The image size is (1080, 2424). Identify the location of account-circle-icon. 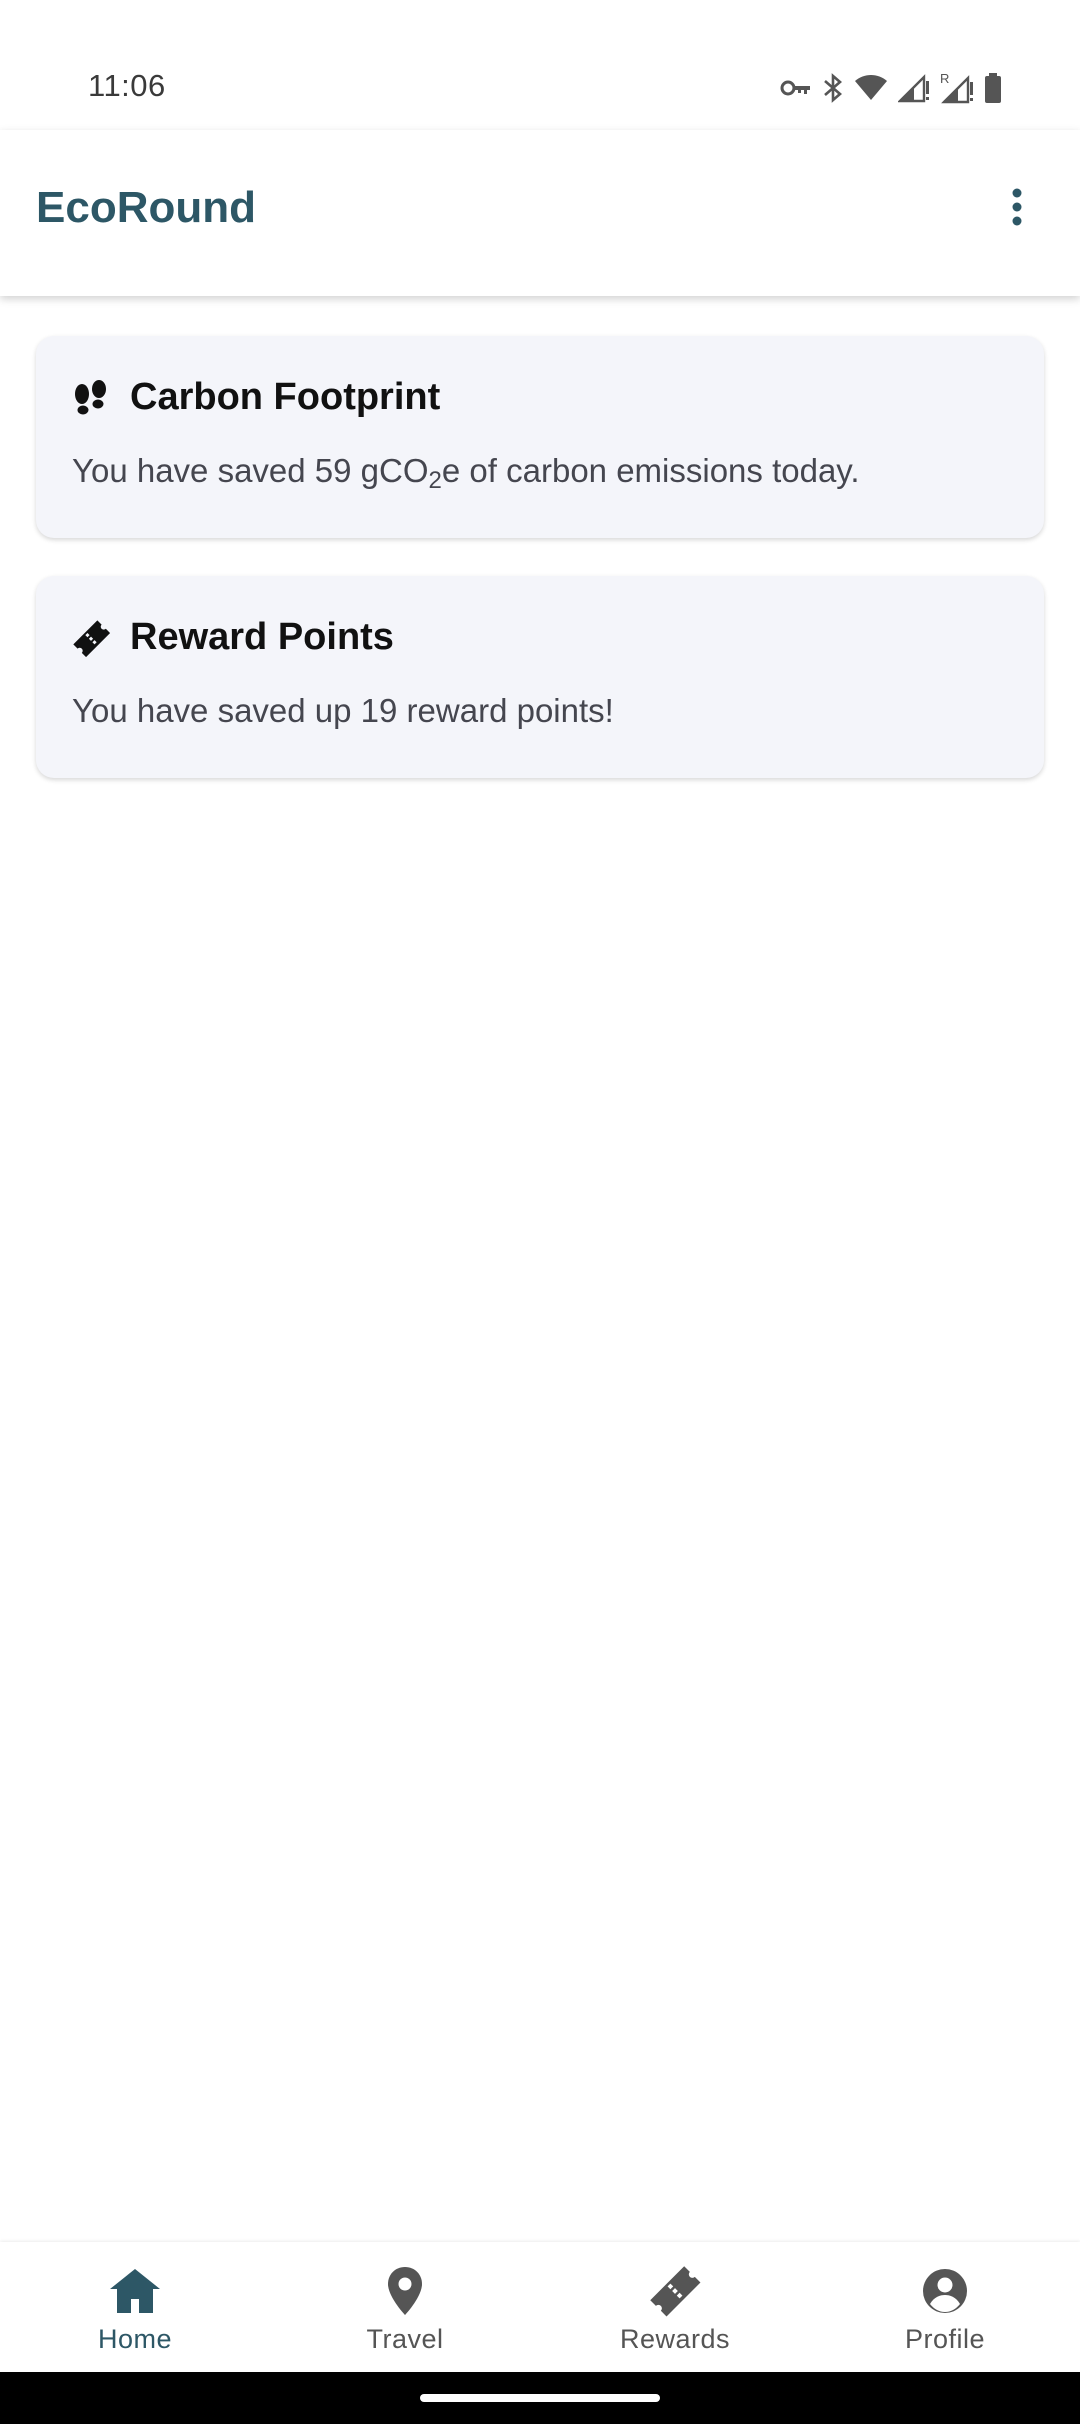
(945, 2291).